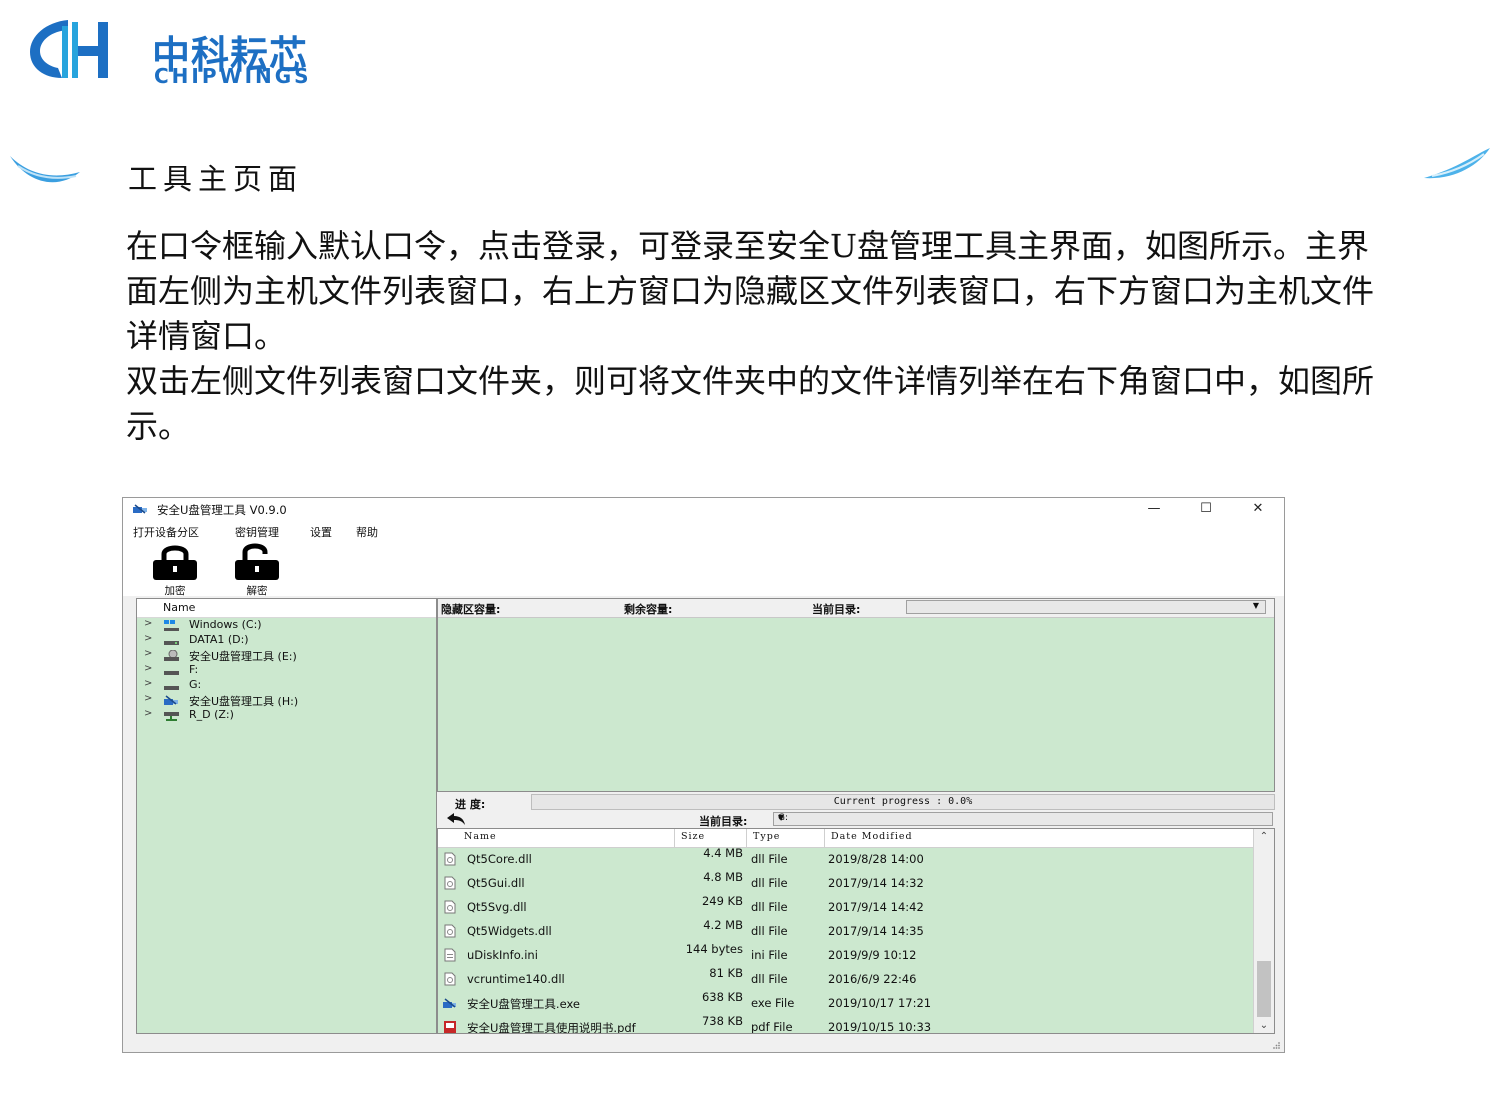 This screenshot has width=1493, height=1118. Describe the element at coordinates (171, 655) in the screenshot. I see `cd-drive-icon` at that location.